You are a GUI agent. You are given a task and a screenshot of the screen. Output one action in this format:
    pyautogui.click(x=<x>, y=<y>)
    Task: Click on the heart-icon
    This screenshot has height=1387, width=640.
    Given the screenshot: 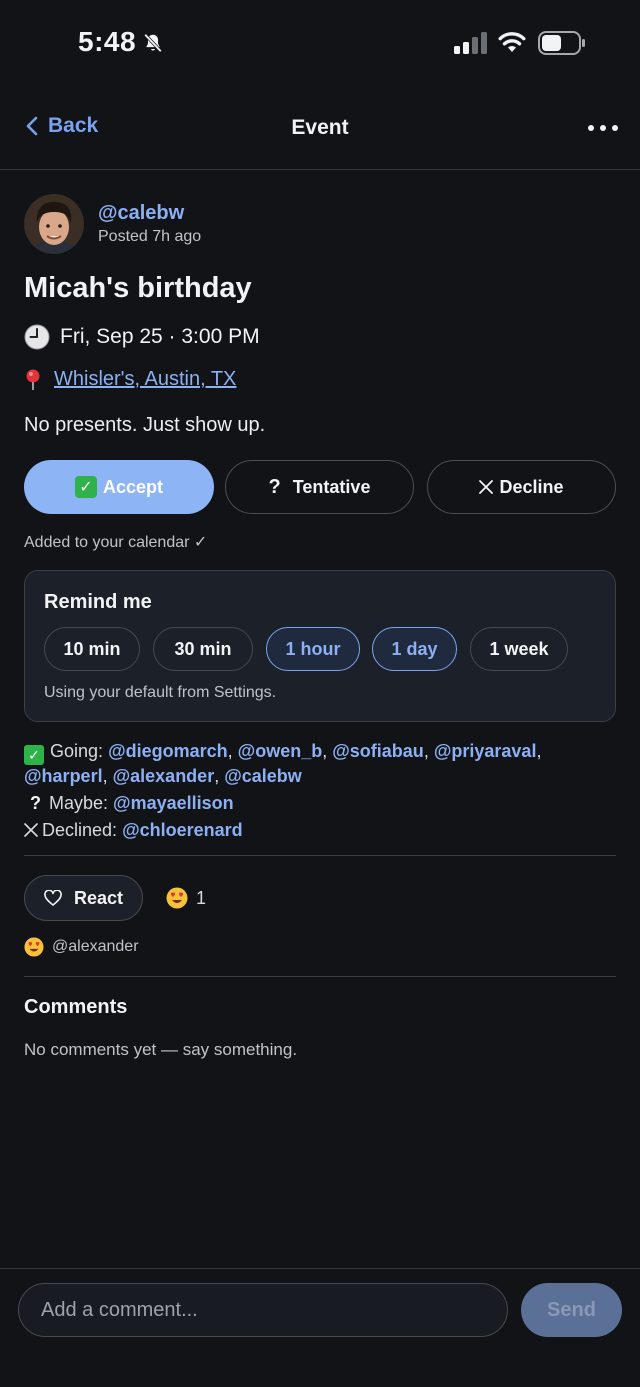 What is the action you would take?
    pyautogui.click(x=53, y=898)
    